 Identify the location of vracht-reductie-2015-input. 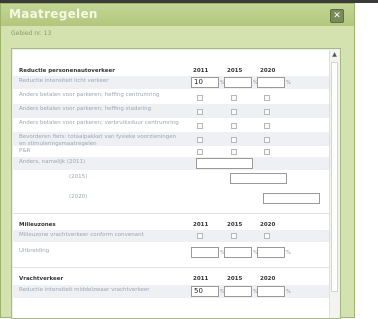
(238, 291).